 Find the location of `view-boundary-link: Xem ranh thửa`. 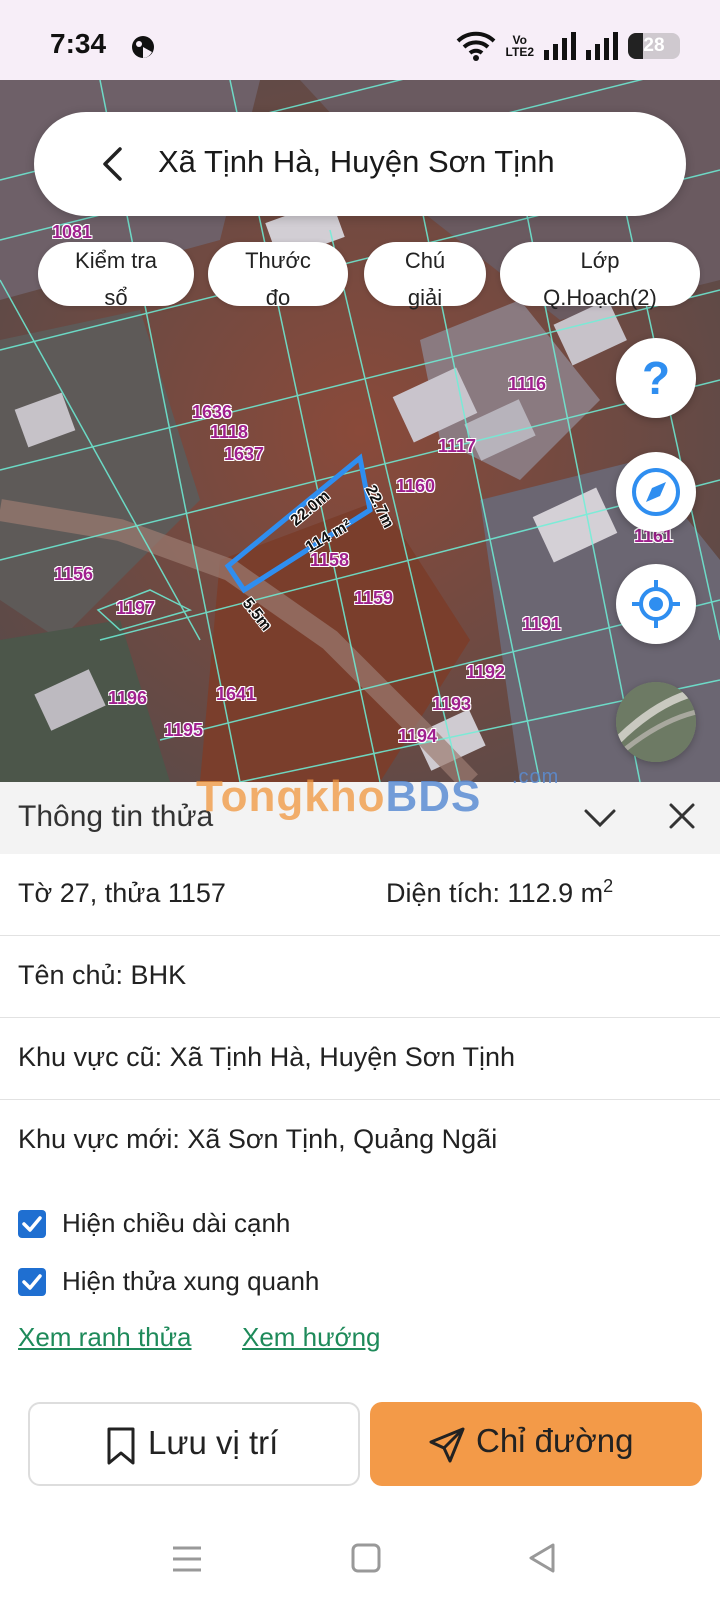

view-boundary-link: Xem ranh thửa is located at coordinates (105, 1337).